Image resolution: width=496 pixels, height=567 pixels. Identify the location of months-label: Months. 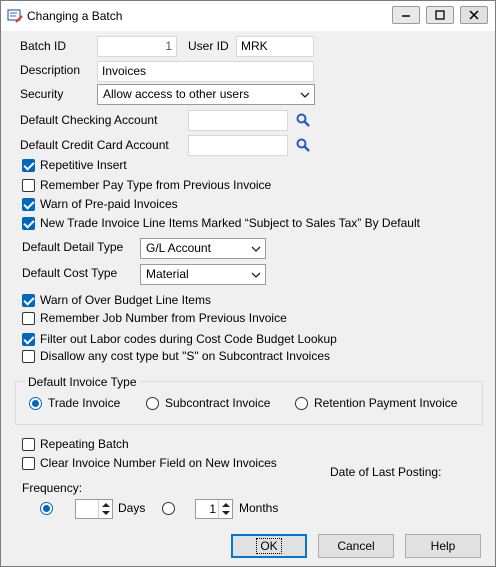
(259, 508).